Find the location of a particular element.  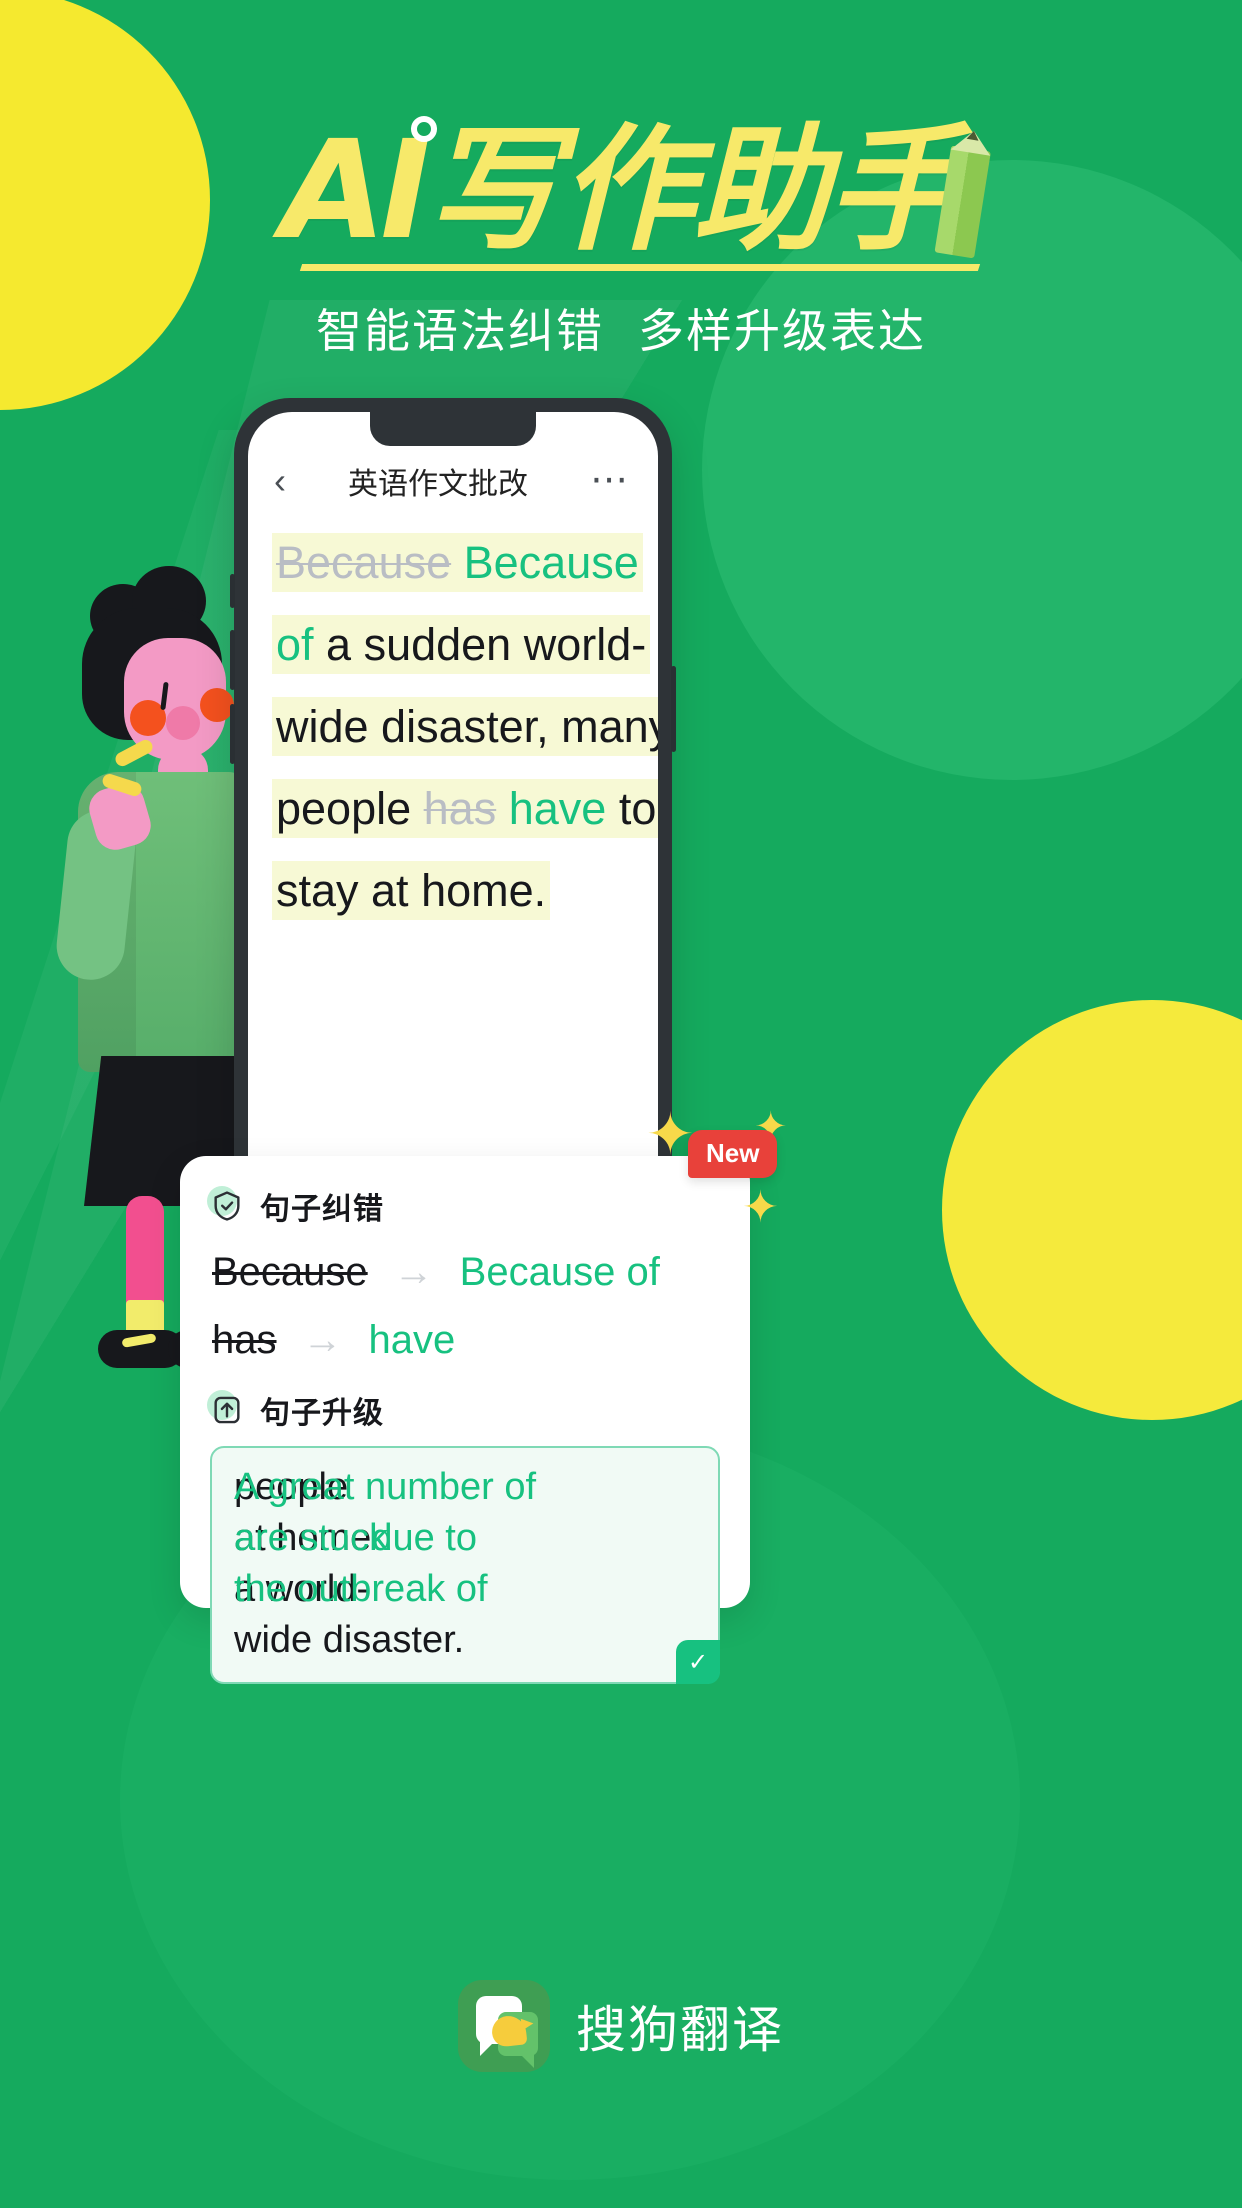

essay-deleted-word: has is located at coordinates (460, 808).